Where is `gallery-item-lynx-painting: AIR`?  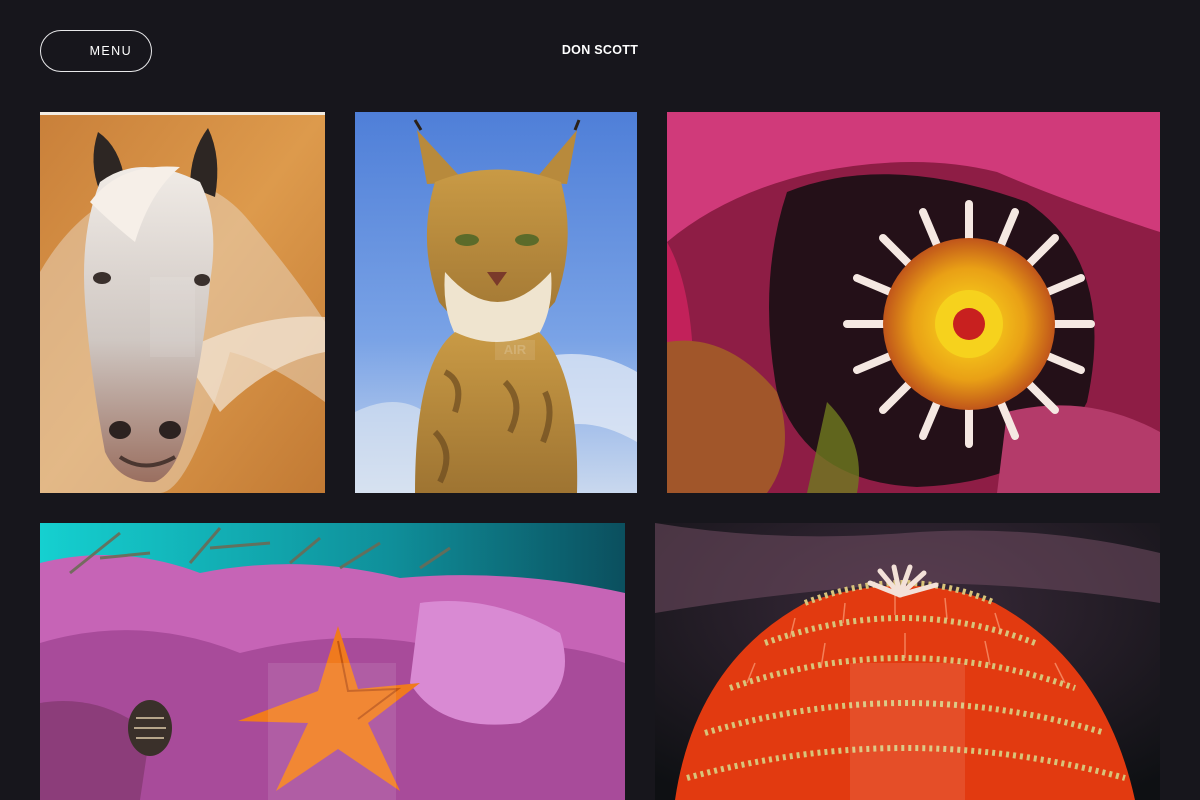 gallery-item-lynx-painting: AIR is located at coordinates (496, 302).